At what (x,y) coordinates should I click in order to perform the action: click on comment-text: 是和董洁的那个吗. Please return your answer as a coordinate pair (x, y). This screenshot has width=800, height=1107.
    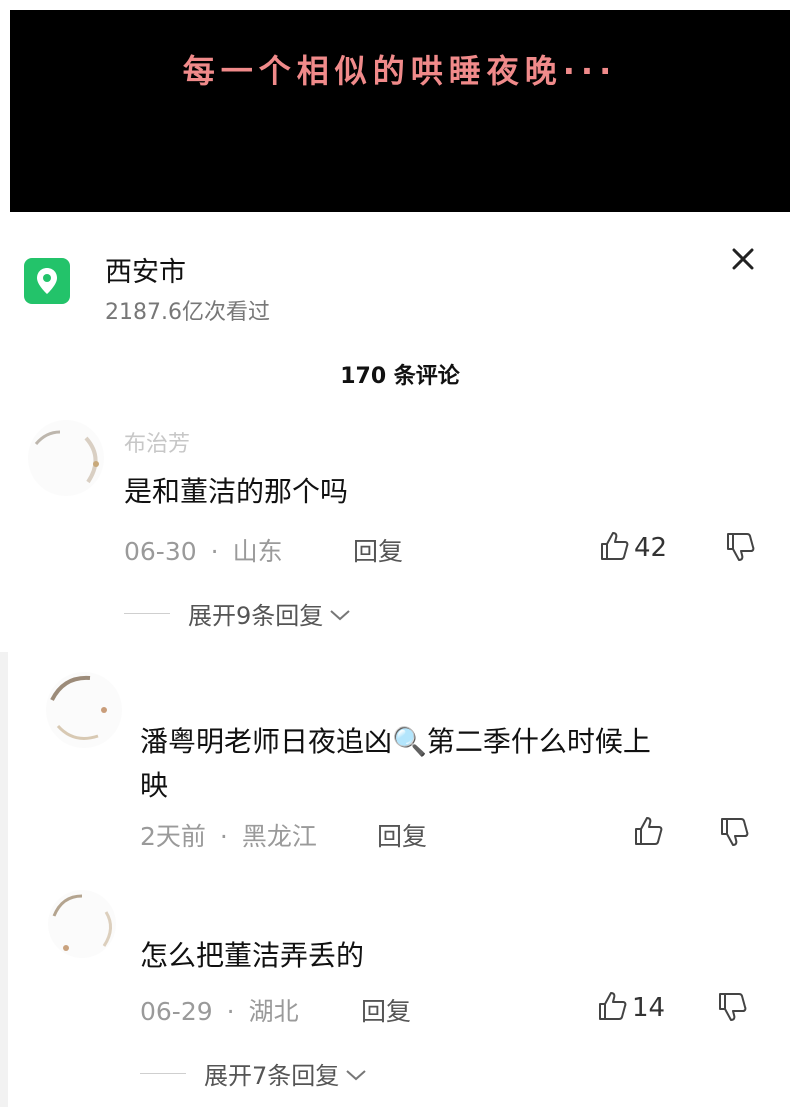
    Looking at the image, I should click on (236, 491).